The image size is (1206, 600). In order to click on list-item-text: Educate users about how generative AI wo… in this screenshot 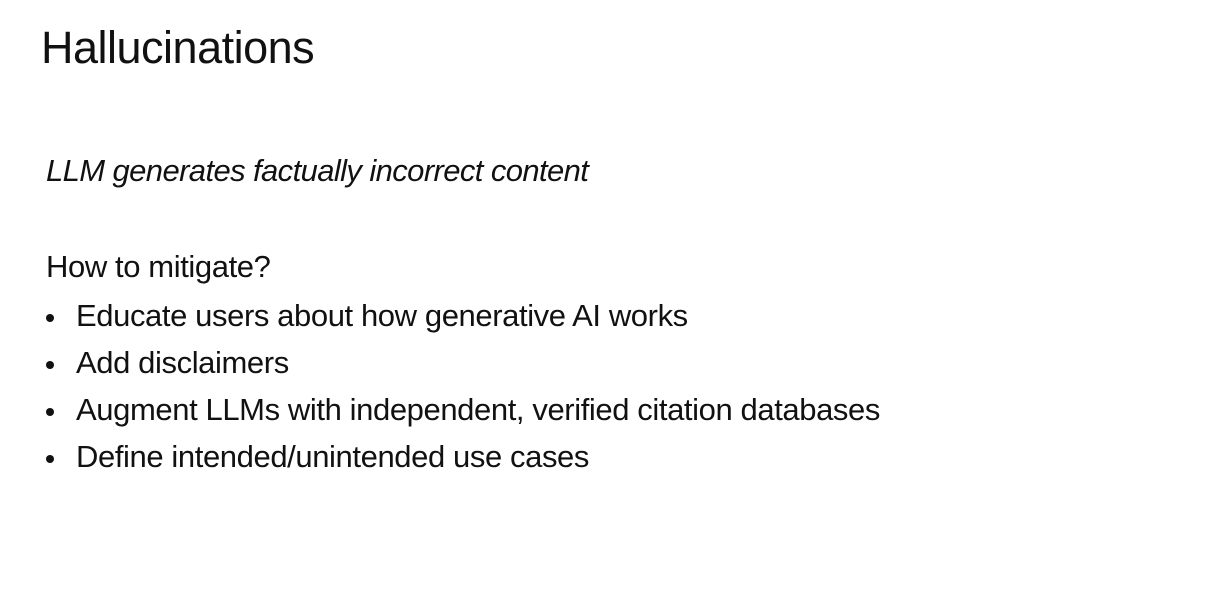, I will do `click(382, 315)`.